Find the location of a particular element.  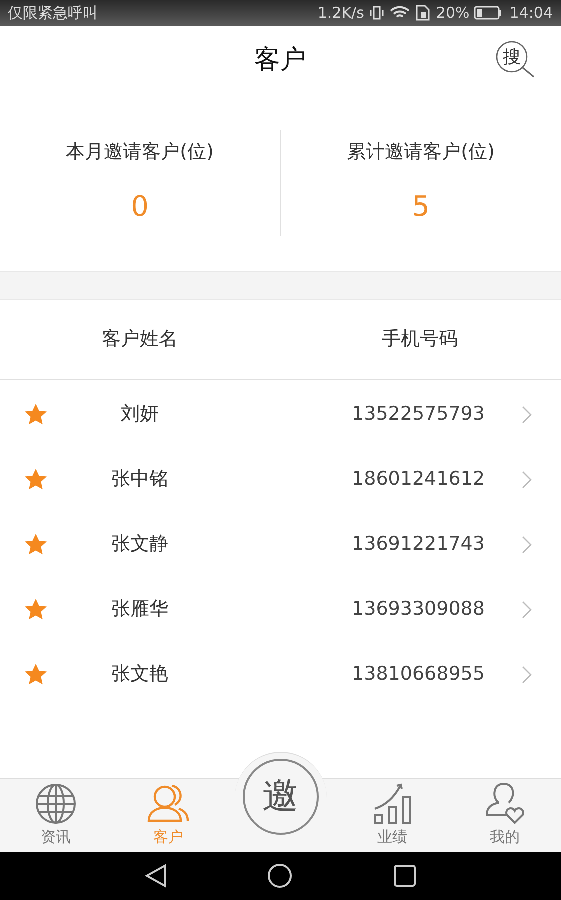

globe-icon is located at coordinates (56, 803).